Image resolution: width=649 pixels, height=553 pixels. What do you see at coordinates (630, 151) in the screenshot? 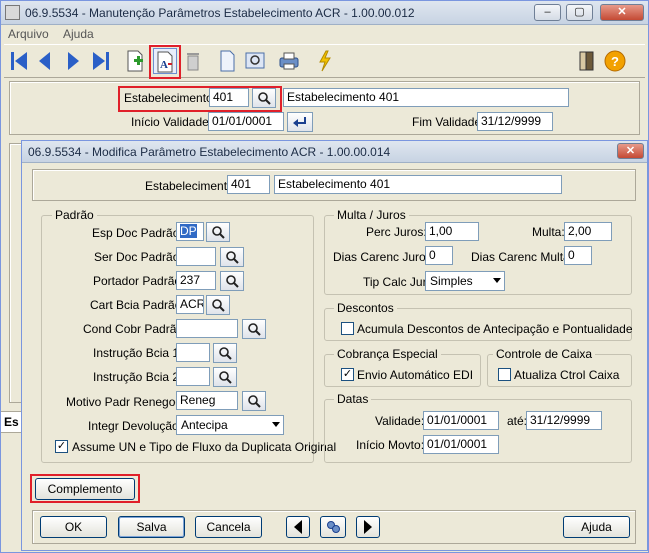
I see `dialog-close-button: ✕` at bounding box center [630, 151].